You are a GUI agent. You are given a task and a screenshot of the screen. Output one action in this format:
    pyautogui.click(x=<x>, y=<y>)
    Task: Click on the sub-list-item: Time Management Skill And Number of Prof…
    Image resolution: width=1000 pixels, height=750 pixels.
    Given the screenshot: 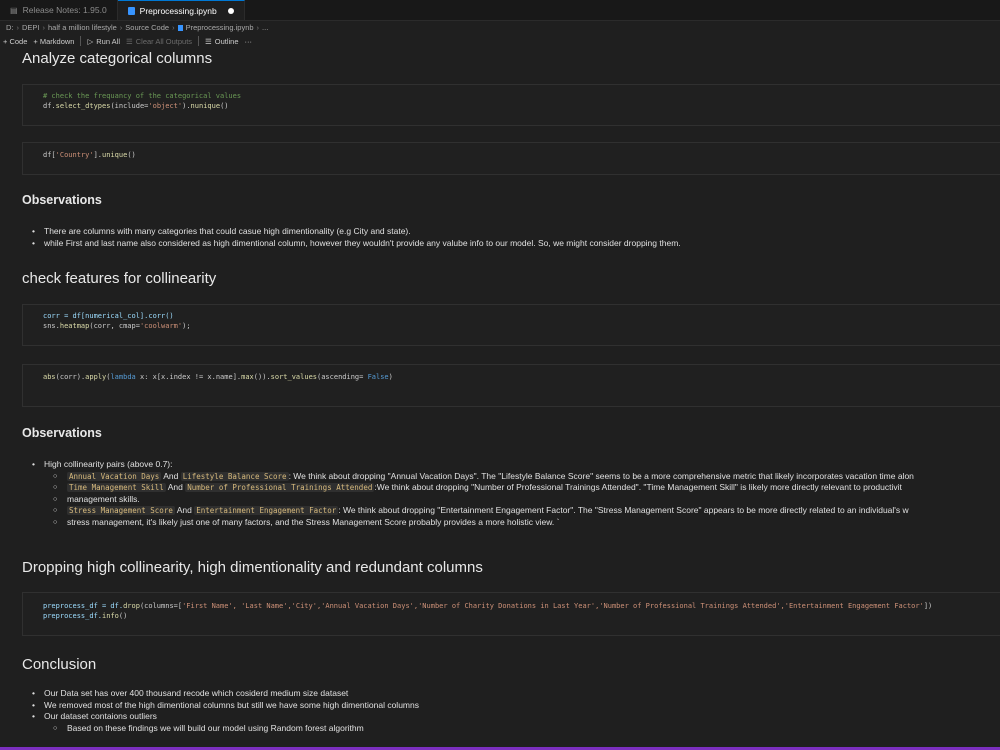 What is the action you would take?
    pyautogui.click(x=522, y=488)
    